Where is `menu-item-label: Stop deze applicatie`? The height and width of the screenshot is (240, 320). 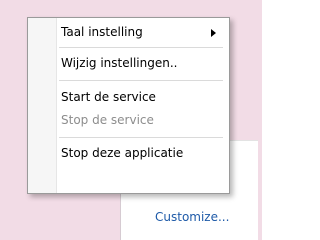 menu-item-label: Stop deze applicatie is located at coordinates (122, 153).